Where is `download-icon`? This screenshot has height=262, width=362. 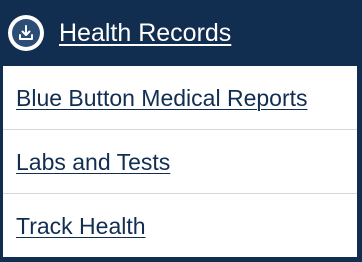 download-icon is located at coordinates (26, 33).